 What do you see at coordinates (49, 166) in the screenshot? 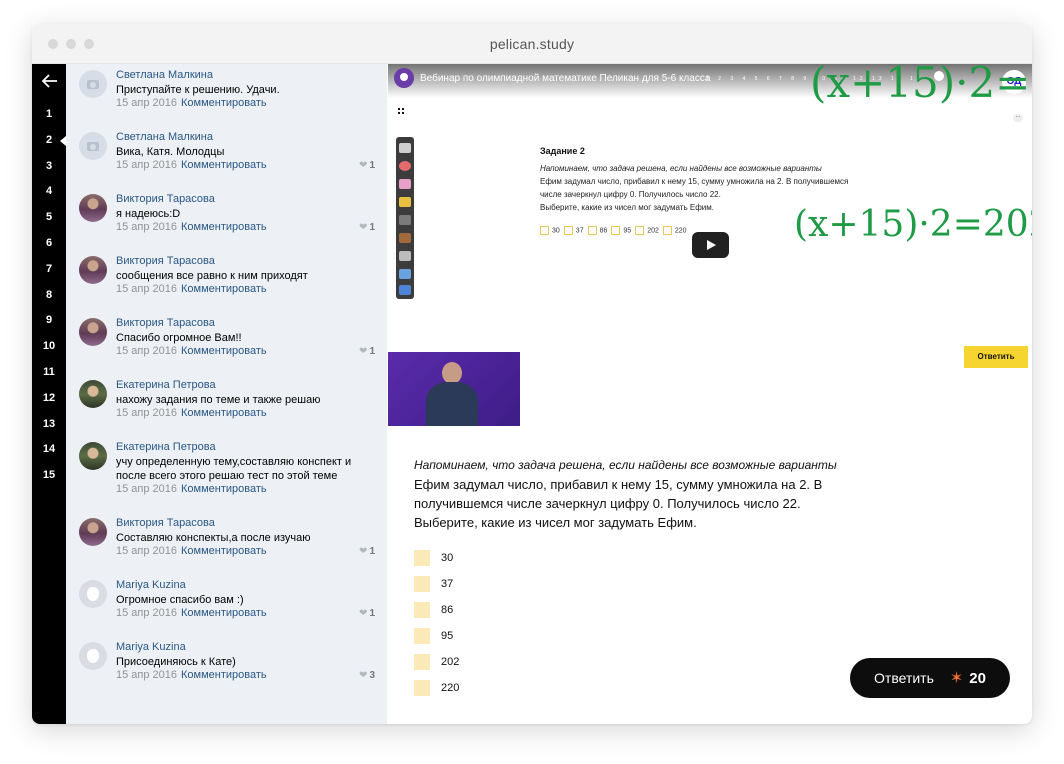
I see `task-number-3: 3` at bounding box center [49, 166].